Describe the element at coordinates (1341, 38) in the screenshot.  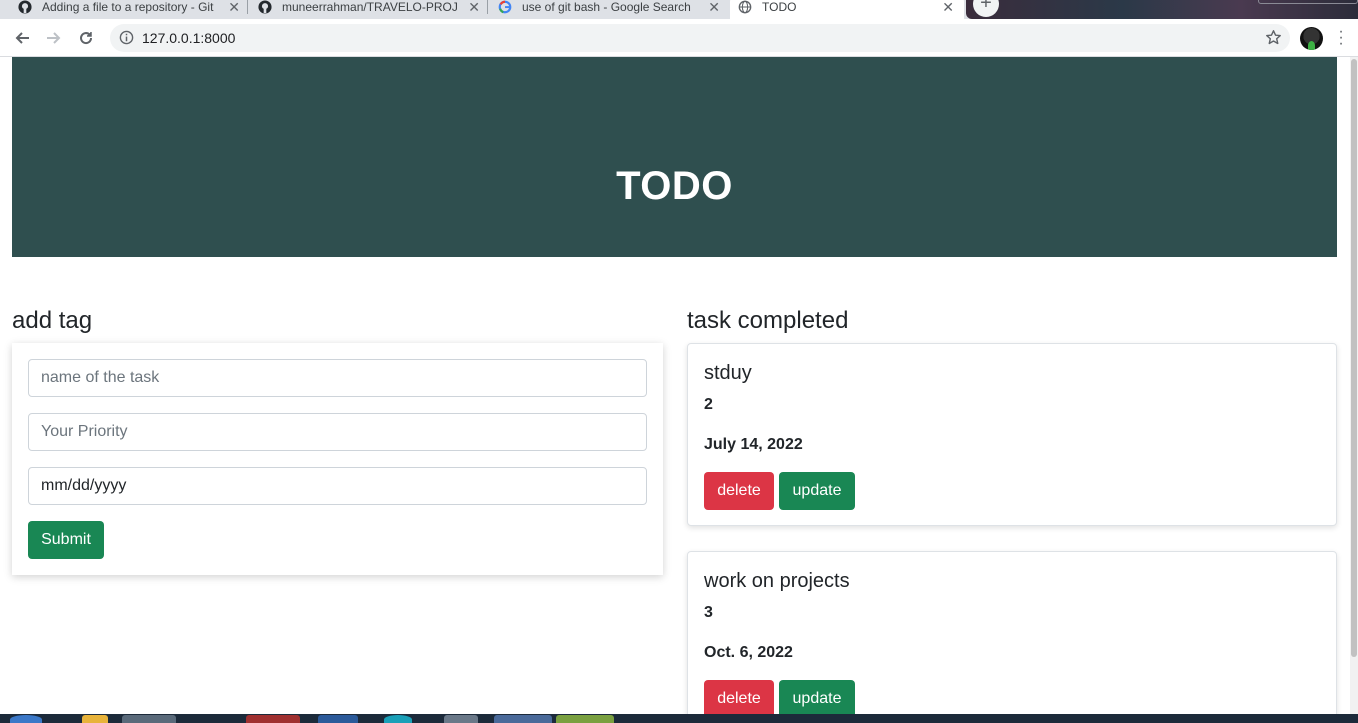
I see `browser-menu-icon: · · ·` at that location.